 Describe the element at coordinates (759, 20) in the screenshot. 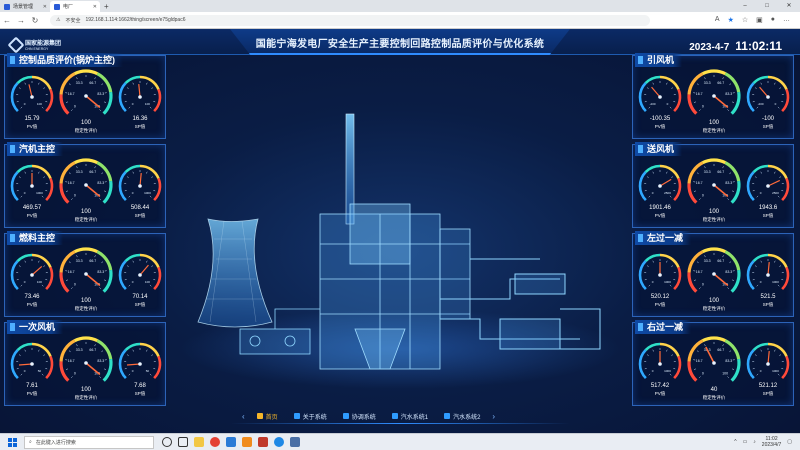

I see `collections-icon: ▣` at that location.